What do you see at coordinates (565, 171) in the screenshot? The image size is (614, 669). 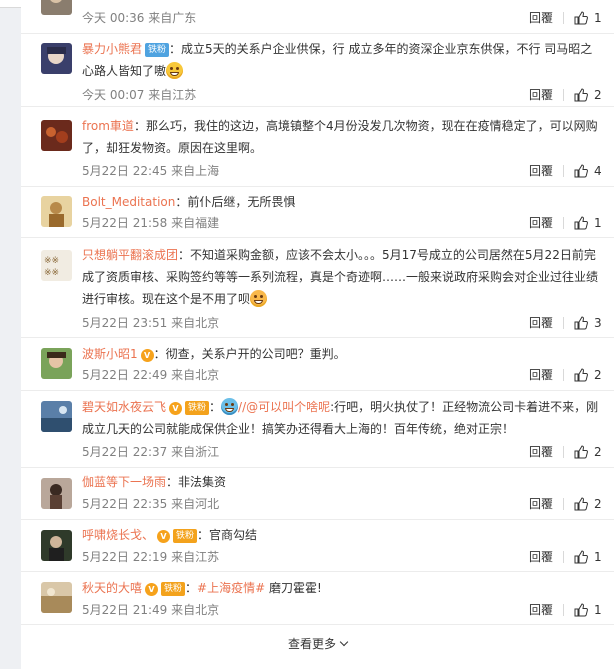 I see `comment-actions: 回覆 4` at bounding box center [565, 171].